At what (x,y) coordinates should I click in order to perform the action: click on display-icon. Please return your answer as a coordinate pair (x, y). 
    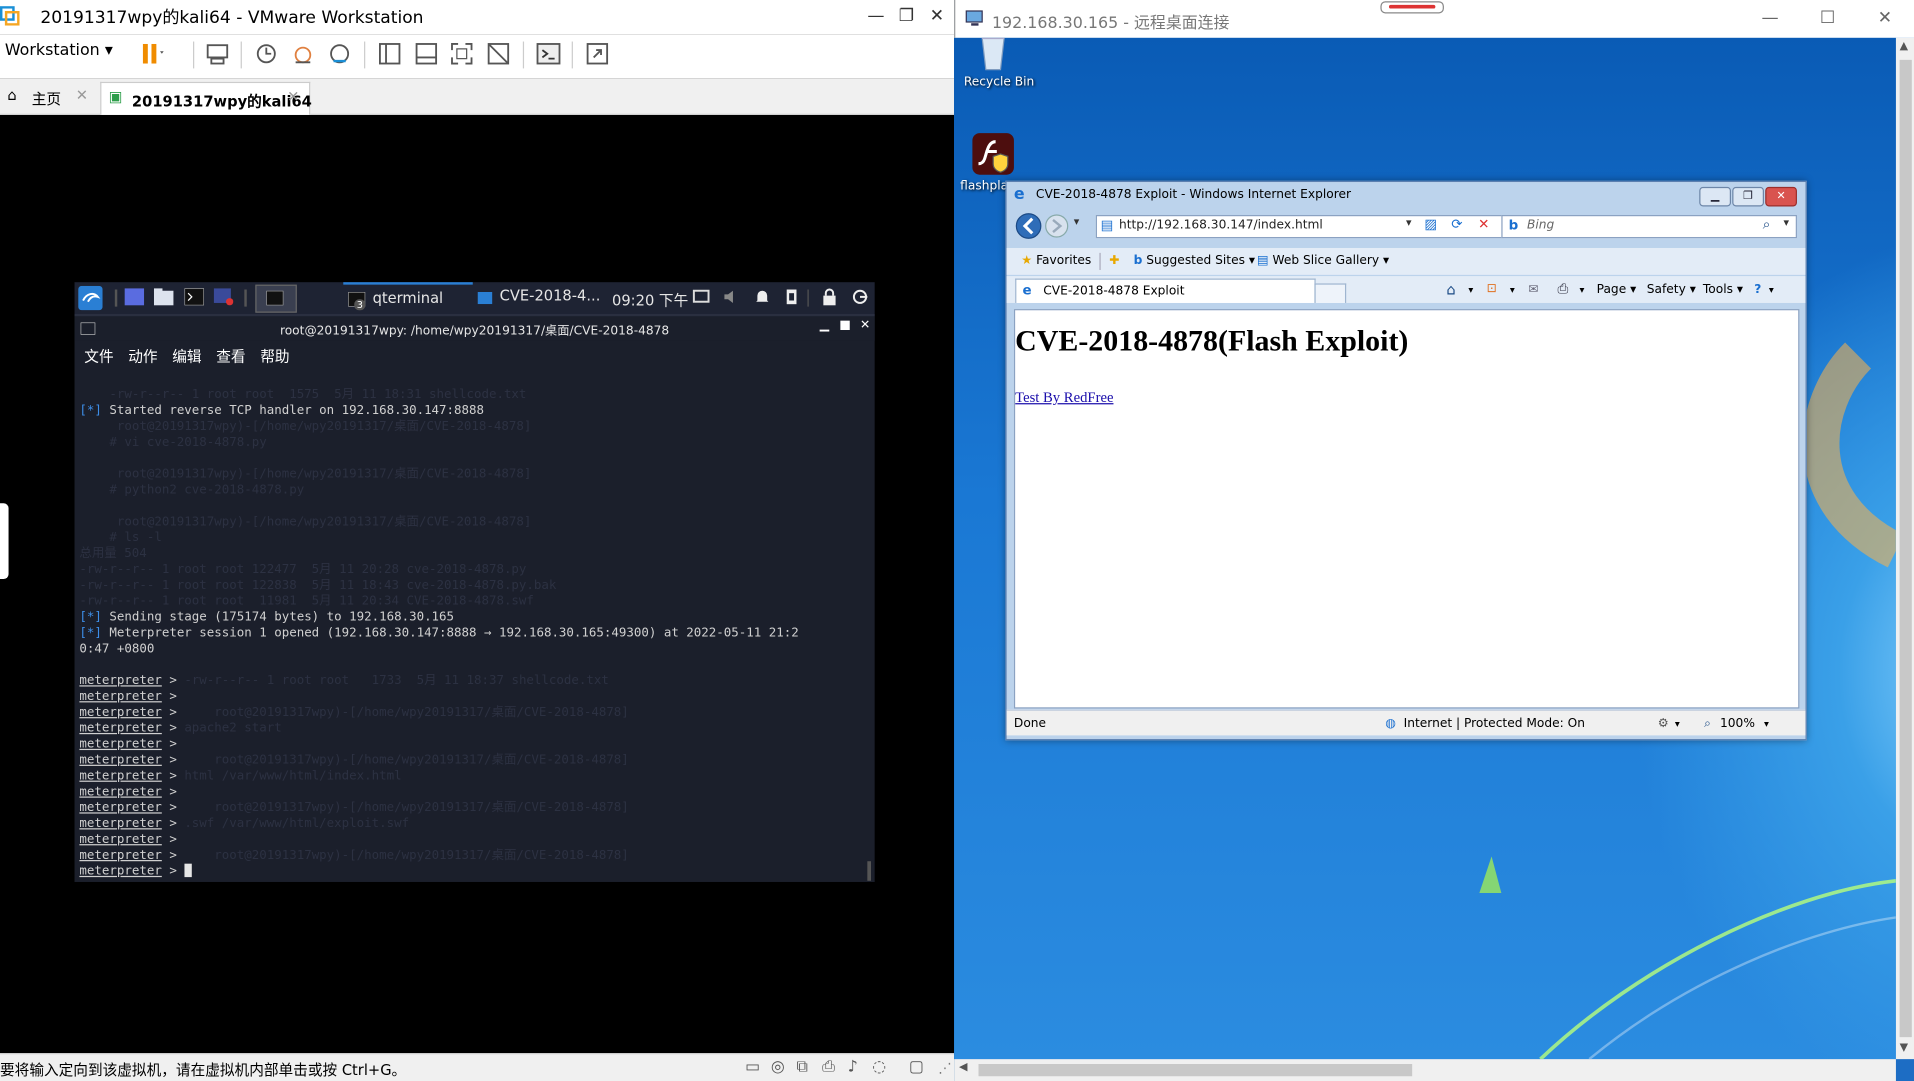
    Looking at the image, I should click on (701, 296).